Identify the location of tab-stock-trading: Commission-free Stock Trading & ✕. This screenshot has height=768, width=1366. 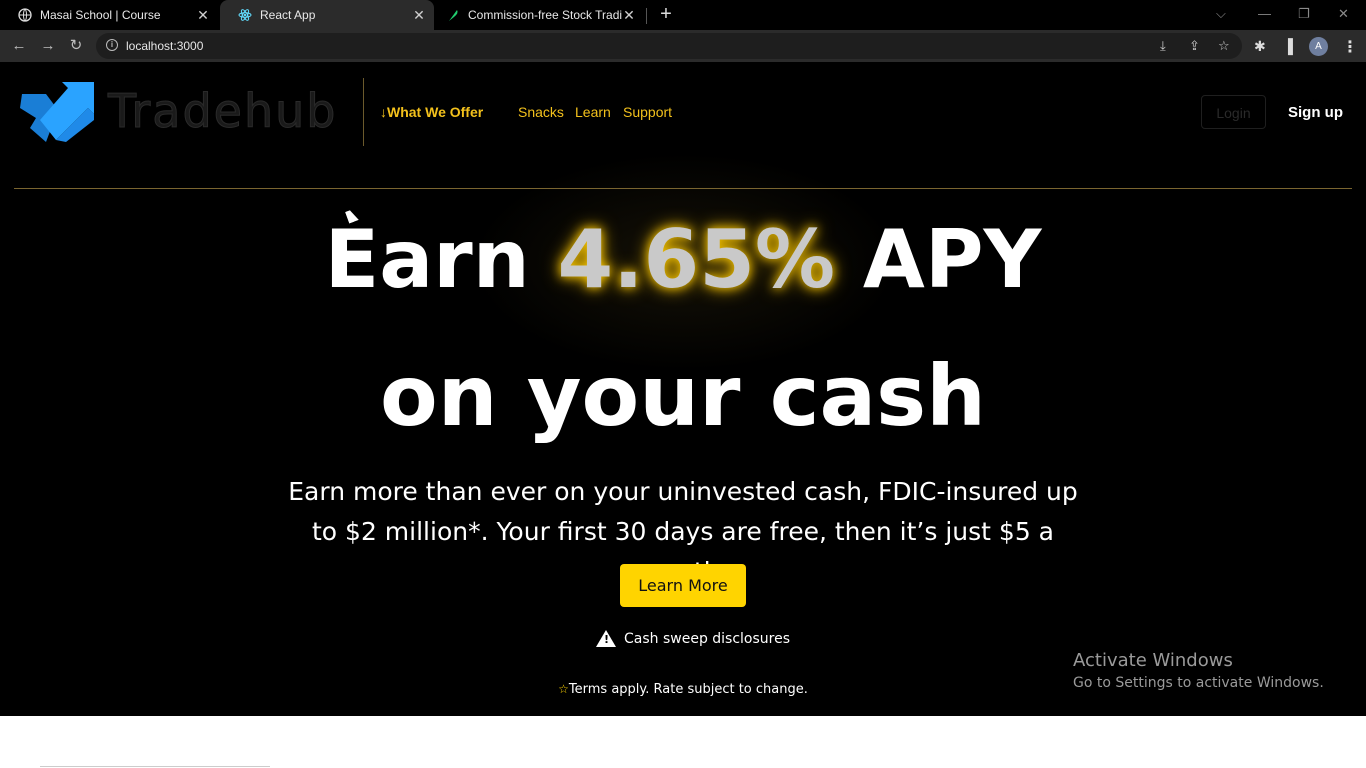
(540, 15).